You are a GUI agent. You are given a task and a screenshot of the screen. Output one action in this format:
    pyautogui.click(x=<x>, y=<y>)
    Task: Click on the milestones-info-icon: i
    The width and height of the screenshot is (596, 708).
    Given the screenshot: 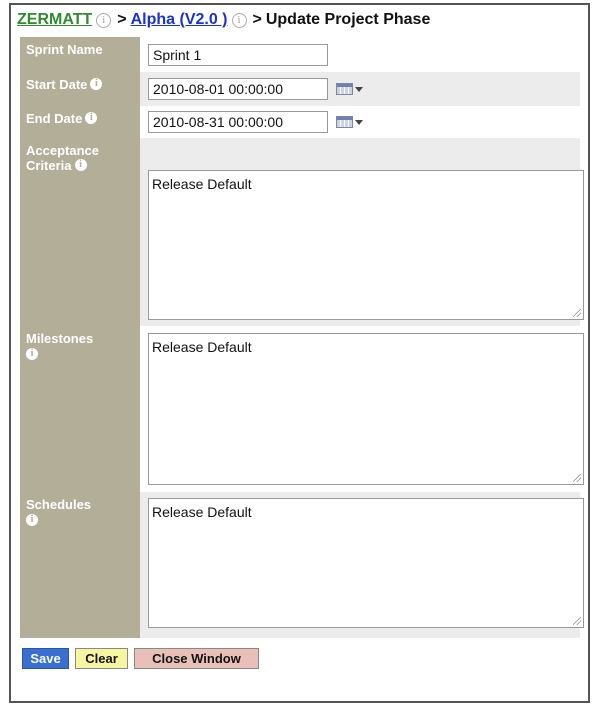 What is the action you would take?
    pyautogui.click(x=32, y=354)
    